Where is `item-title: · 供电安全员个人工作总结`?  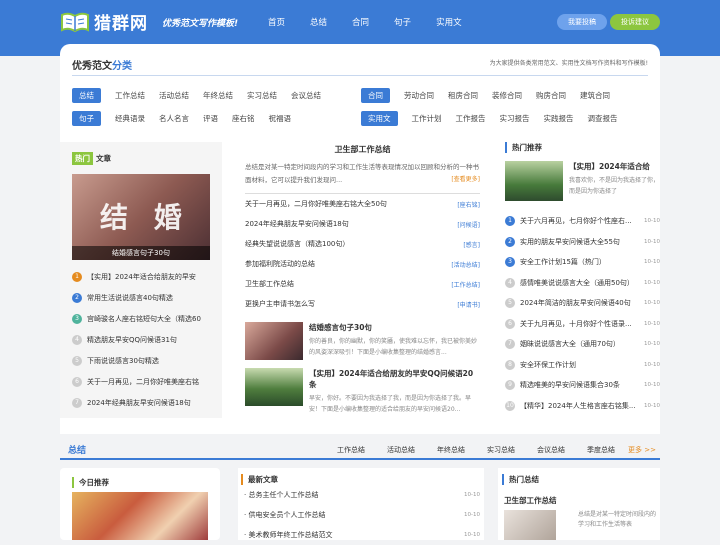
item-title: · 供电安全员个人工作总结 is located at coordinates (284, 515).